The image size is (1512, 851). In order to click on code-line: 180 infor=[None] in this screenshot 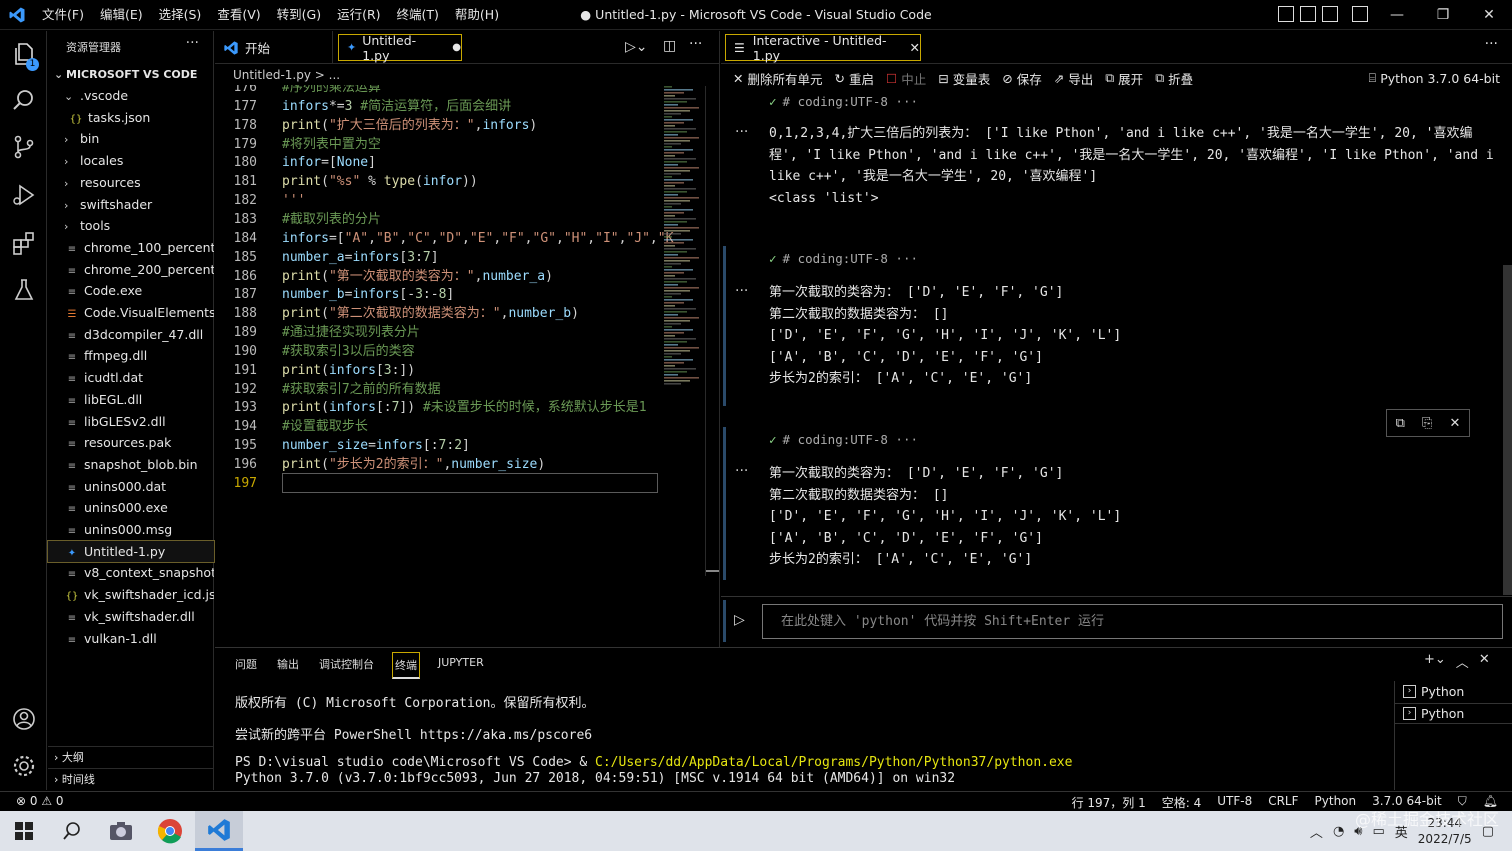, I will do `click(460, 163)`.